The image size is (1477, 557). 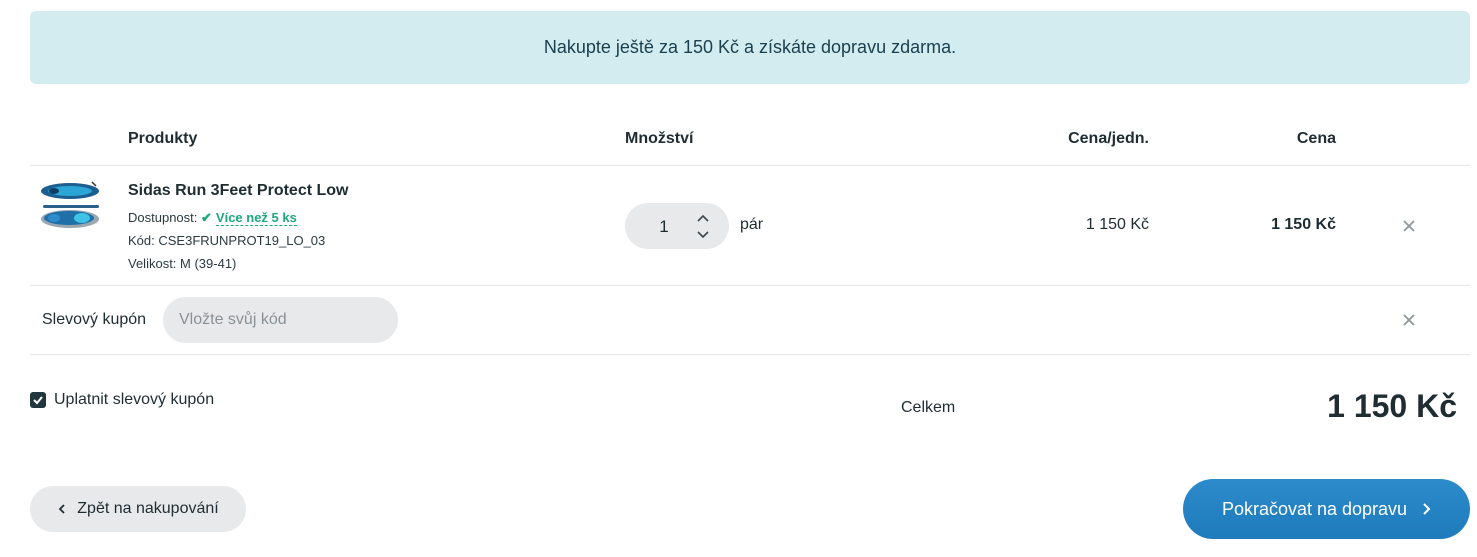 What do you see at coordinates (750, 165) in the screenshot?
I see `header-divider` at bounding box center [750, 165].